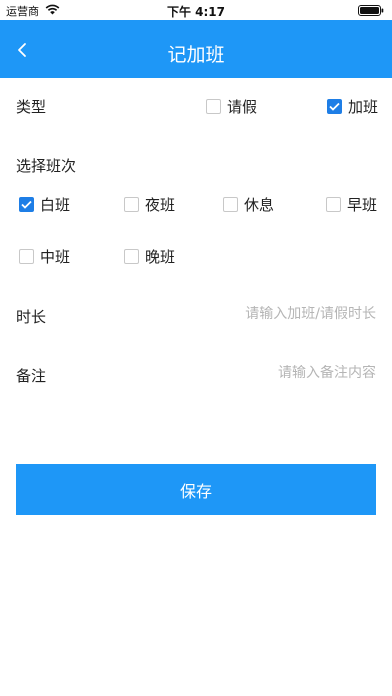 The height and width of the screenshot is (696, 392). I want to click on shift-section-label: 选择班次, so click(46, 166).